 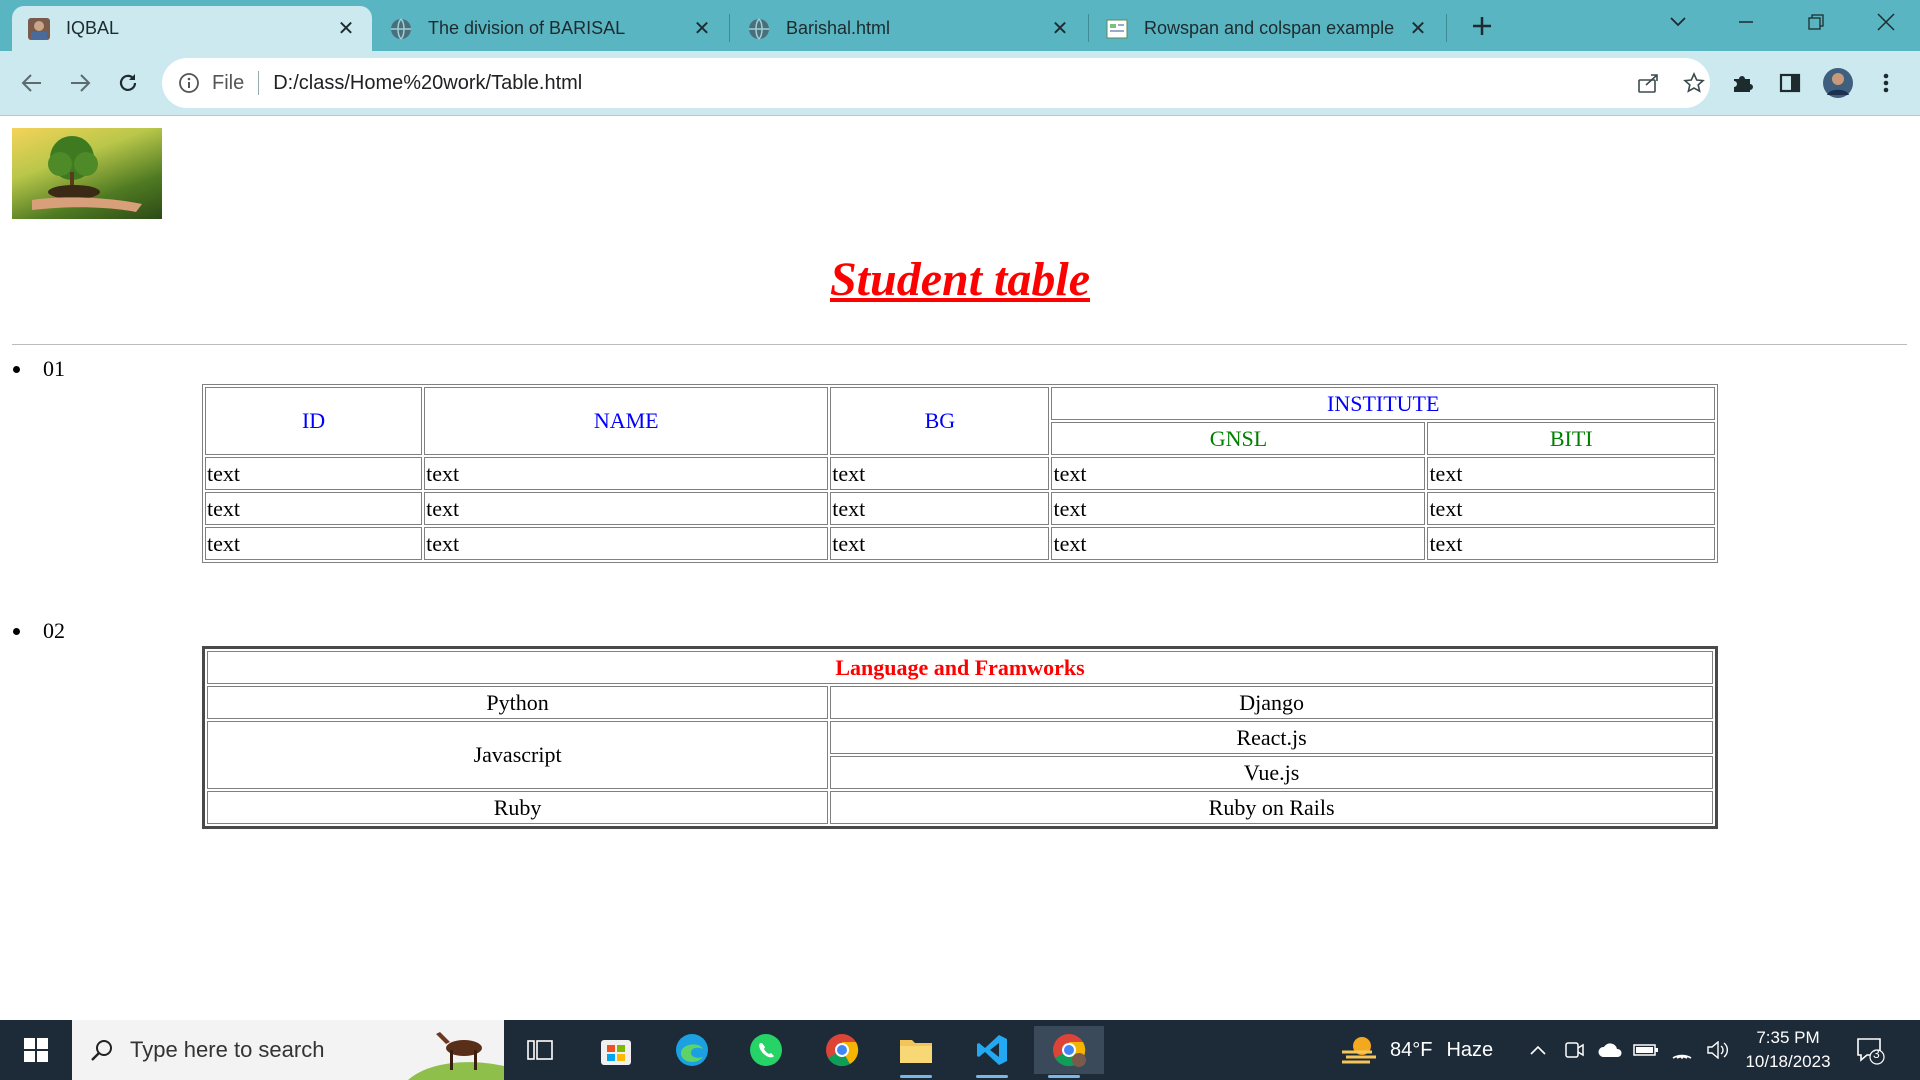 What do you see at coordinates (1538, 1050) in the screenshot?
I see `show-hidden-icons-button` at bounding box center [1538, 1050].